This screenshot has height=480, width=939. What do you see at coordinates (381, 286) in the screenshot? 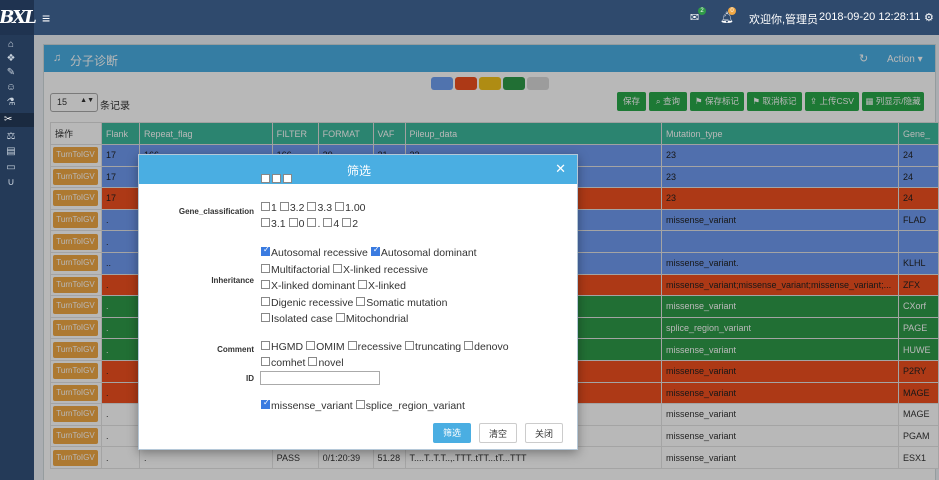
I see `checkbox-option: X-linked` at bounding box center [381, 286].